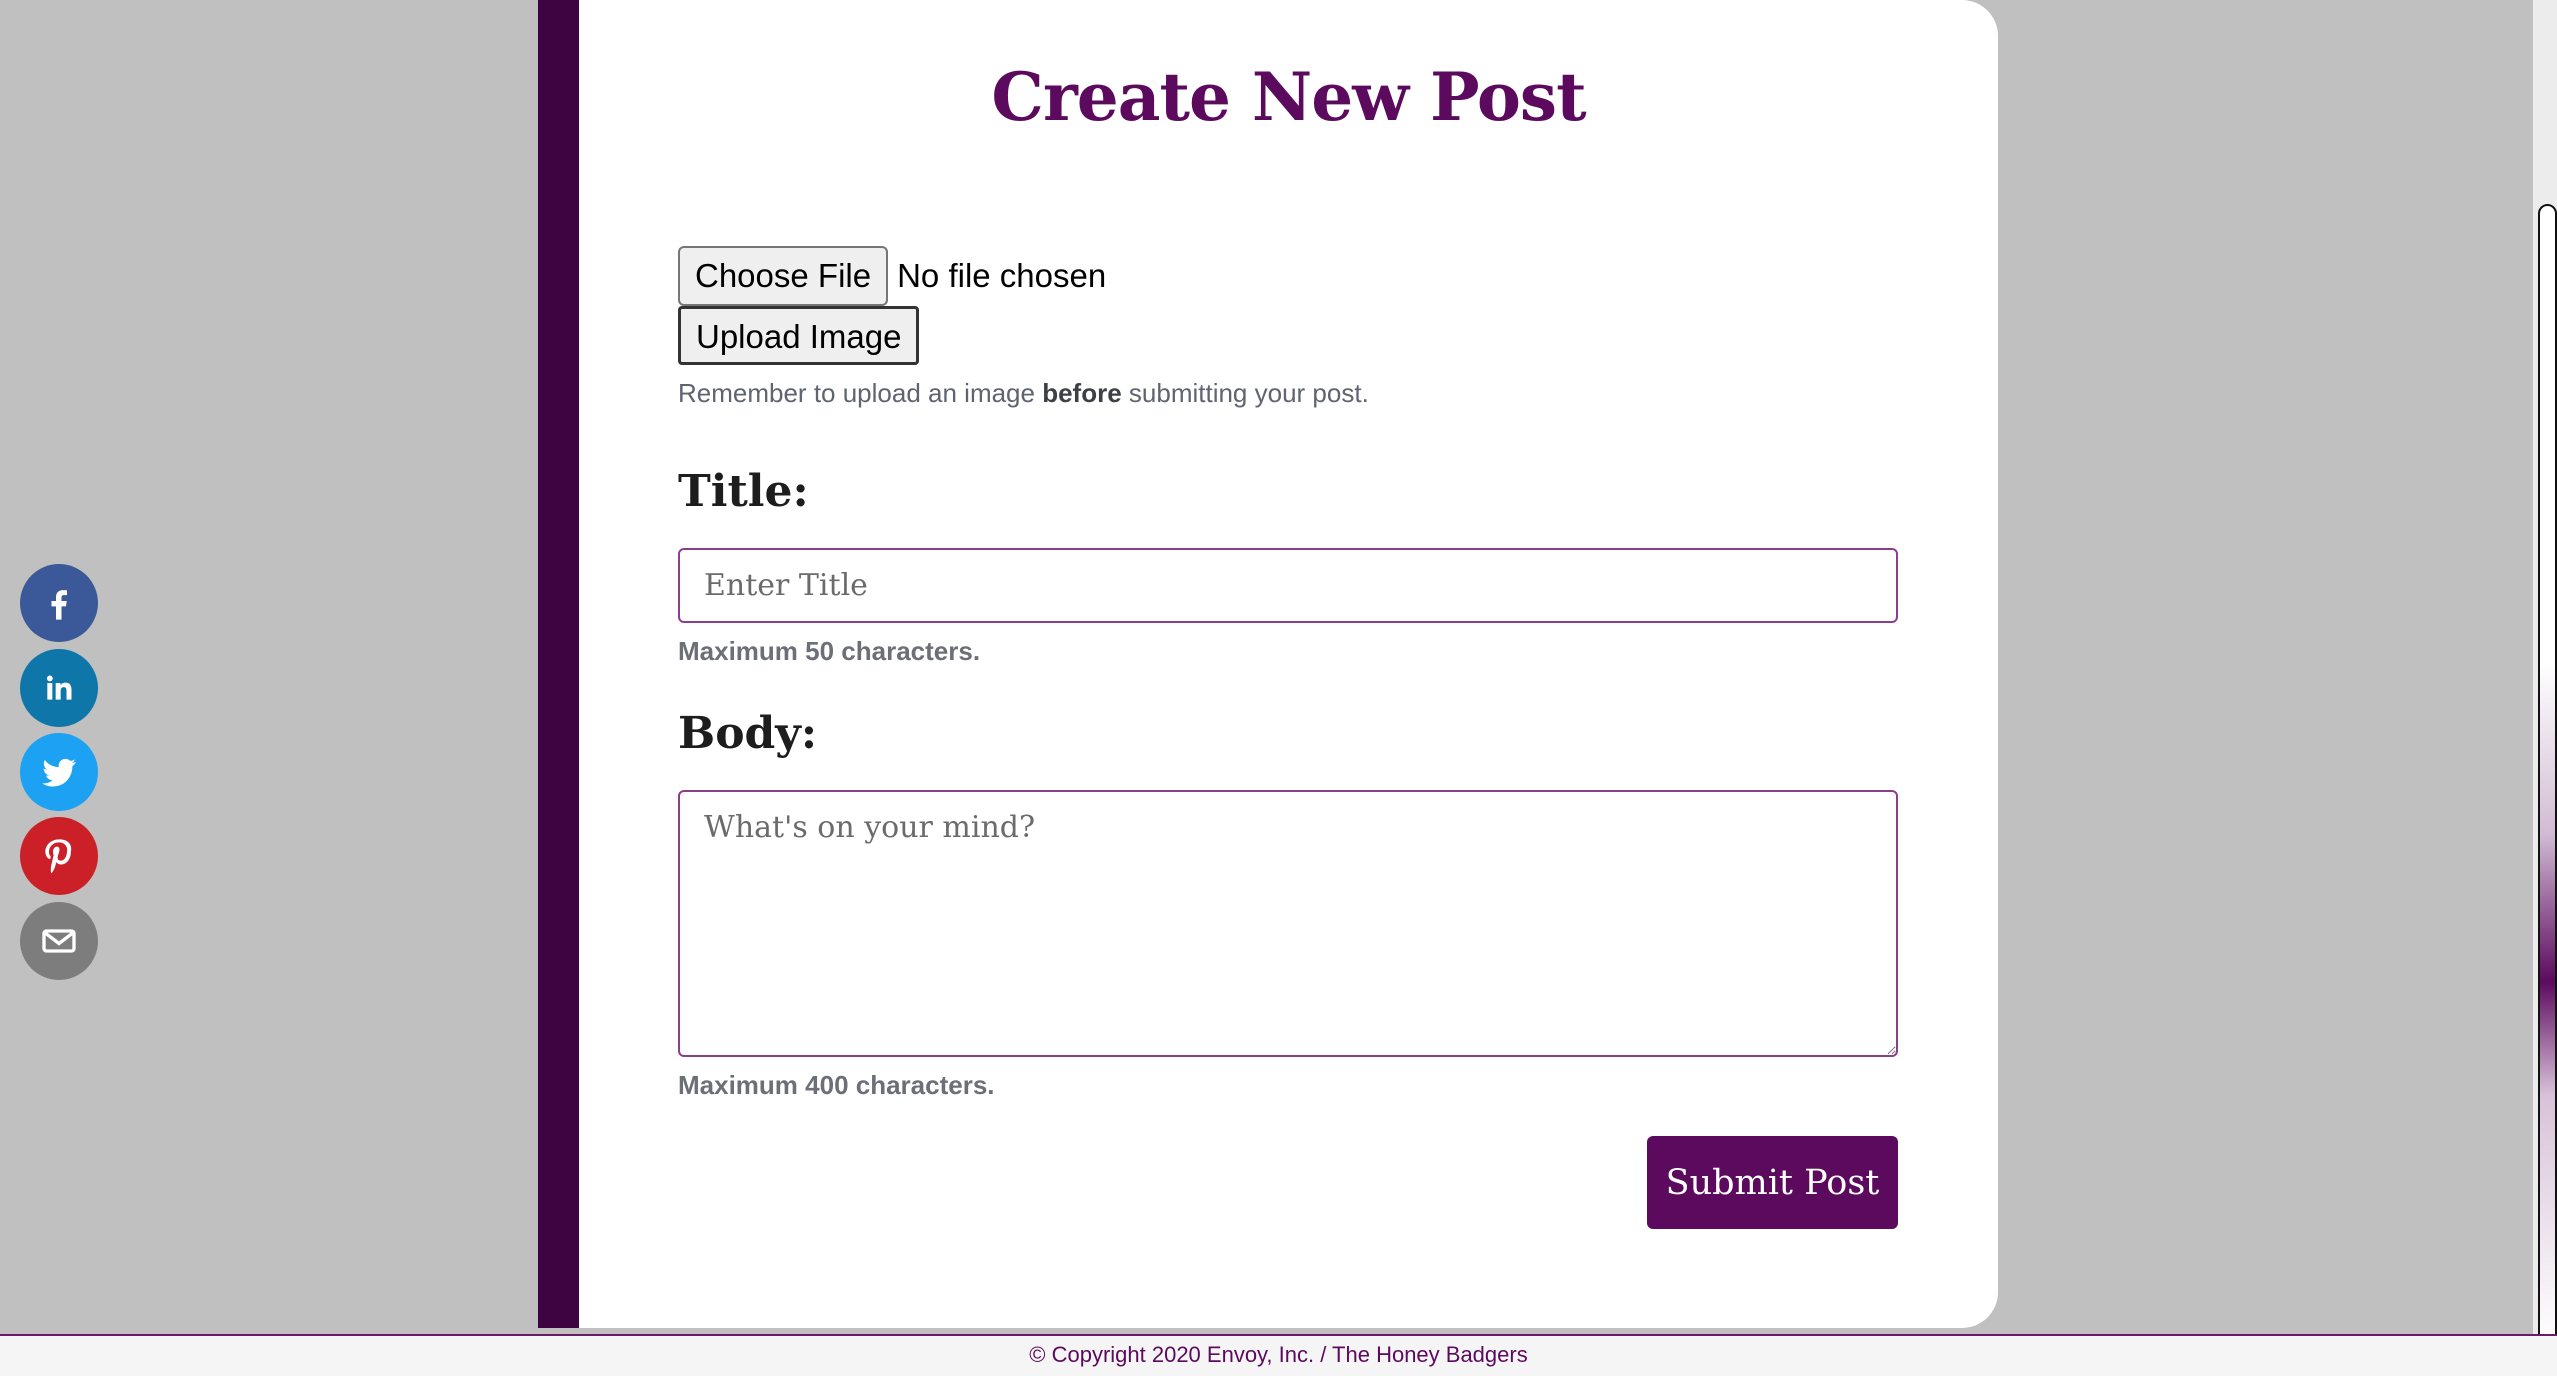 The height and width of the screenshot is (1376, 2557). What do you see at coordinates (558, 664) in the screenshot?
I see `accent-stripe` at bounding box center [558, 664].